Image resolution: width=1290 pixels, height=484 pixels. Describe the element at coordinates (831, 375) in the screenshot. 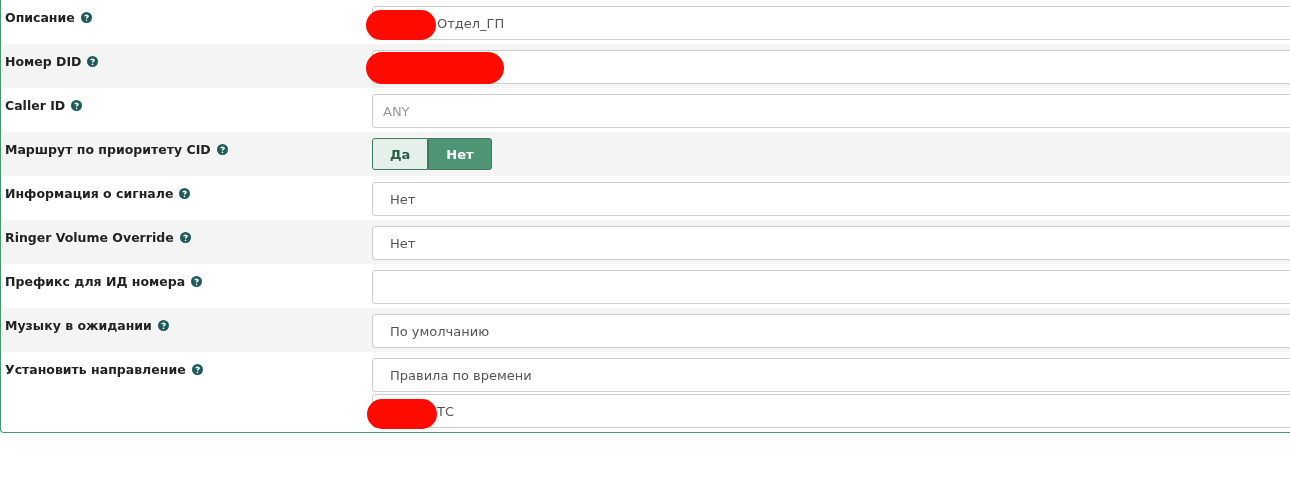

I see `select-field: Правила по времени` at that location.